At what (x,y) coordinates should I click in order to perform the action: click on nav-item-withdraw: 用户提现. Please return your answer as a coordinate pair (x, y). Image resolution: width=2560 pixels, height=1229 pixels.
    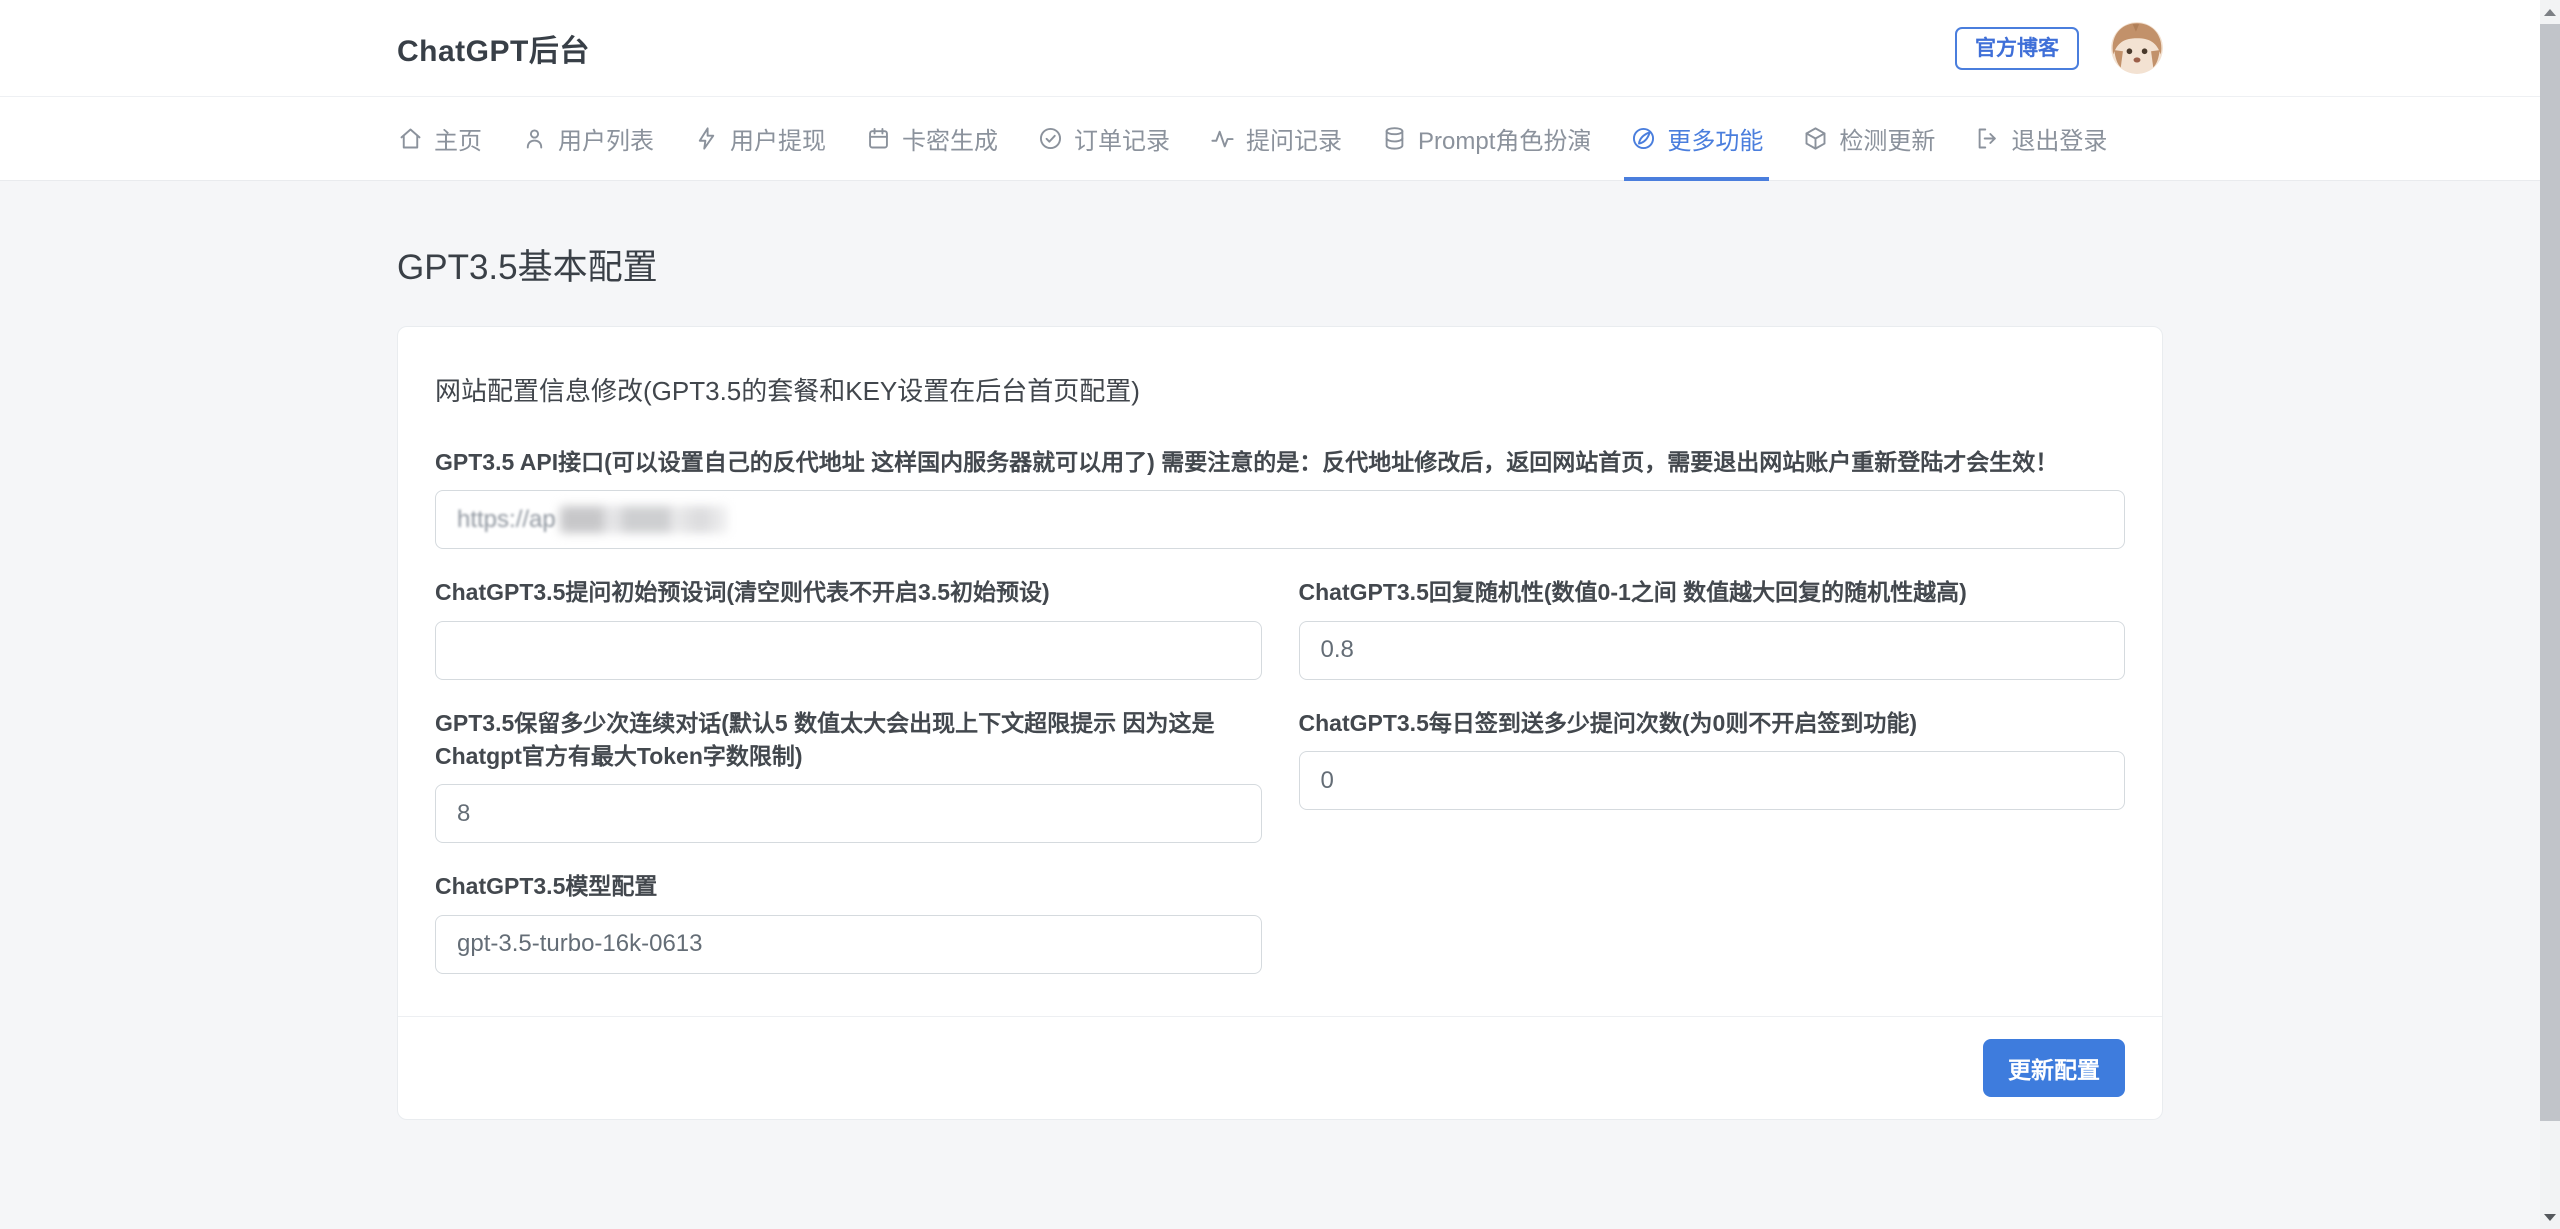
    Looking at the image, I should click on (759, 138).